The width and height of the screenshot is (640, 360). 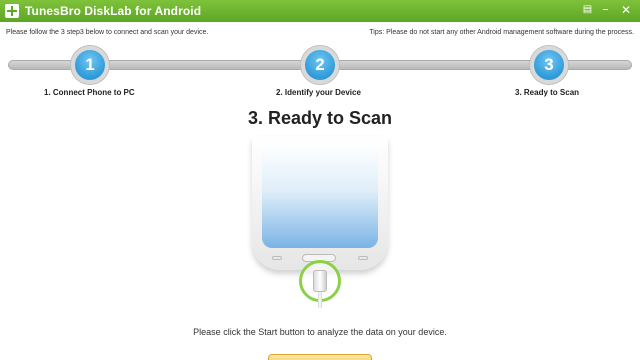 What do you see at coordinates (320, 65) in the screenshot?
I see `step-2-circle: 2` at bounding box center [320, 65].